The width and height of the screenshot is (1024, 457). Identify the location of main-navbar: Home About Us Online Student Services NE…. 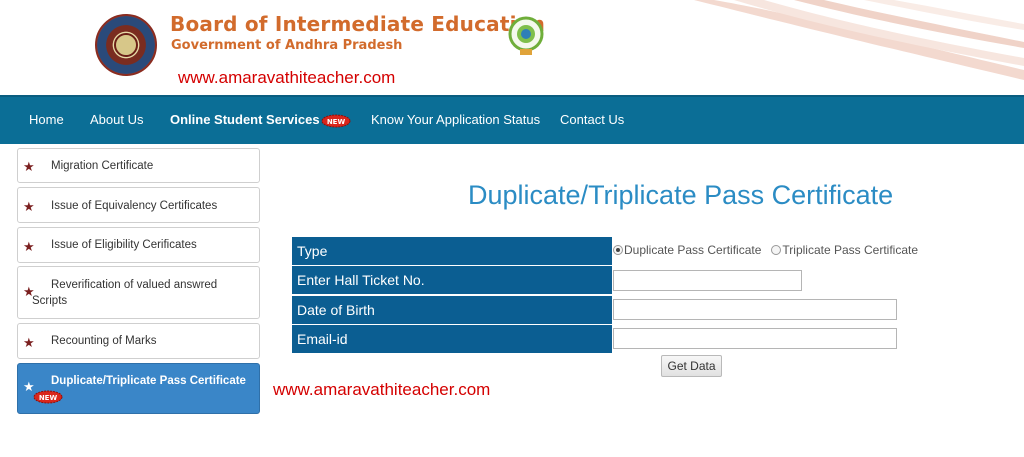
(512, 119).